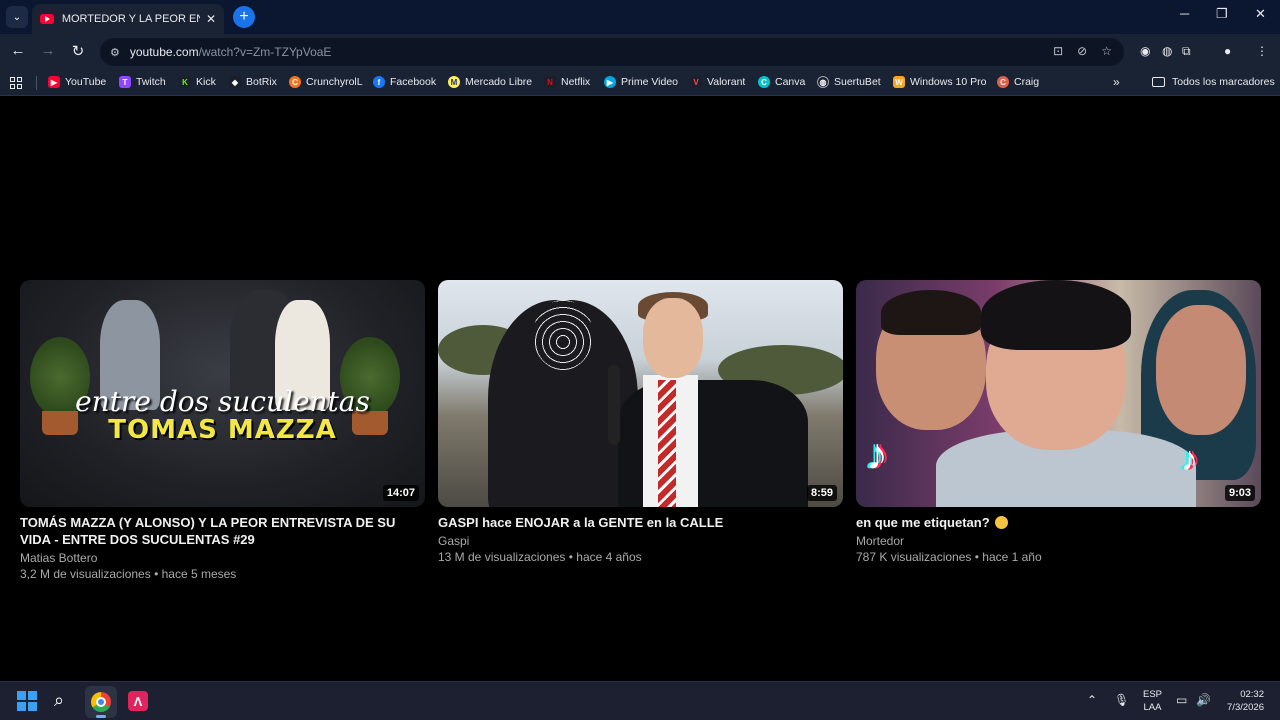  I want to click on prime-video-icon: ▶, so click(610, 82).